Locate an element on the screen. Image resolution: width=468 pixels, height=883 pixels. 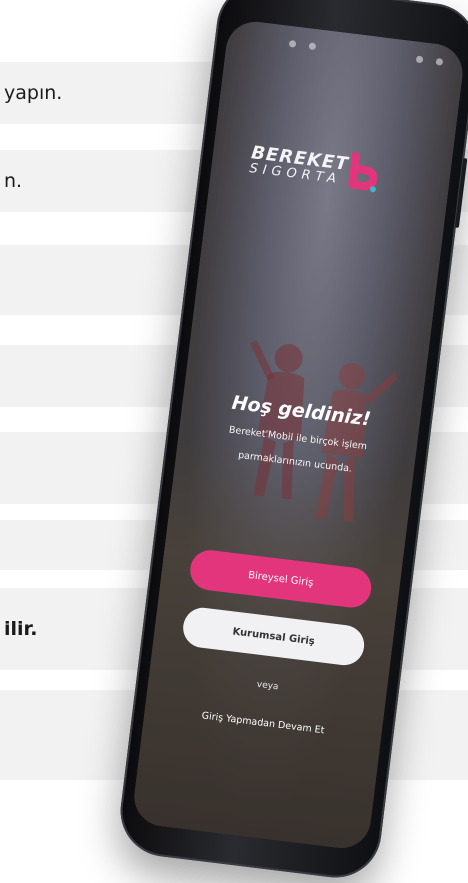
continue-without-login-link: Giriş Yapmadan Devam Et is located at coordinates (263, 723).